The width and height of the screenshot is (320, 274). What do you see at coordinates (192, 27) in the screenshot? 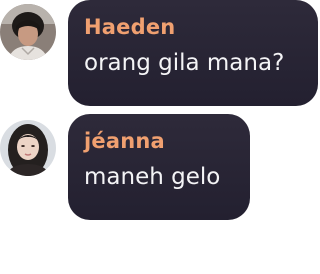
I see `author-name: Haeden` at bounding box center [192, 27].